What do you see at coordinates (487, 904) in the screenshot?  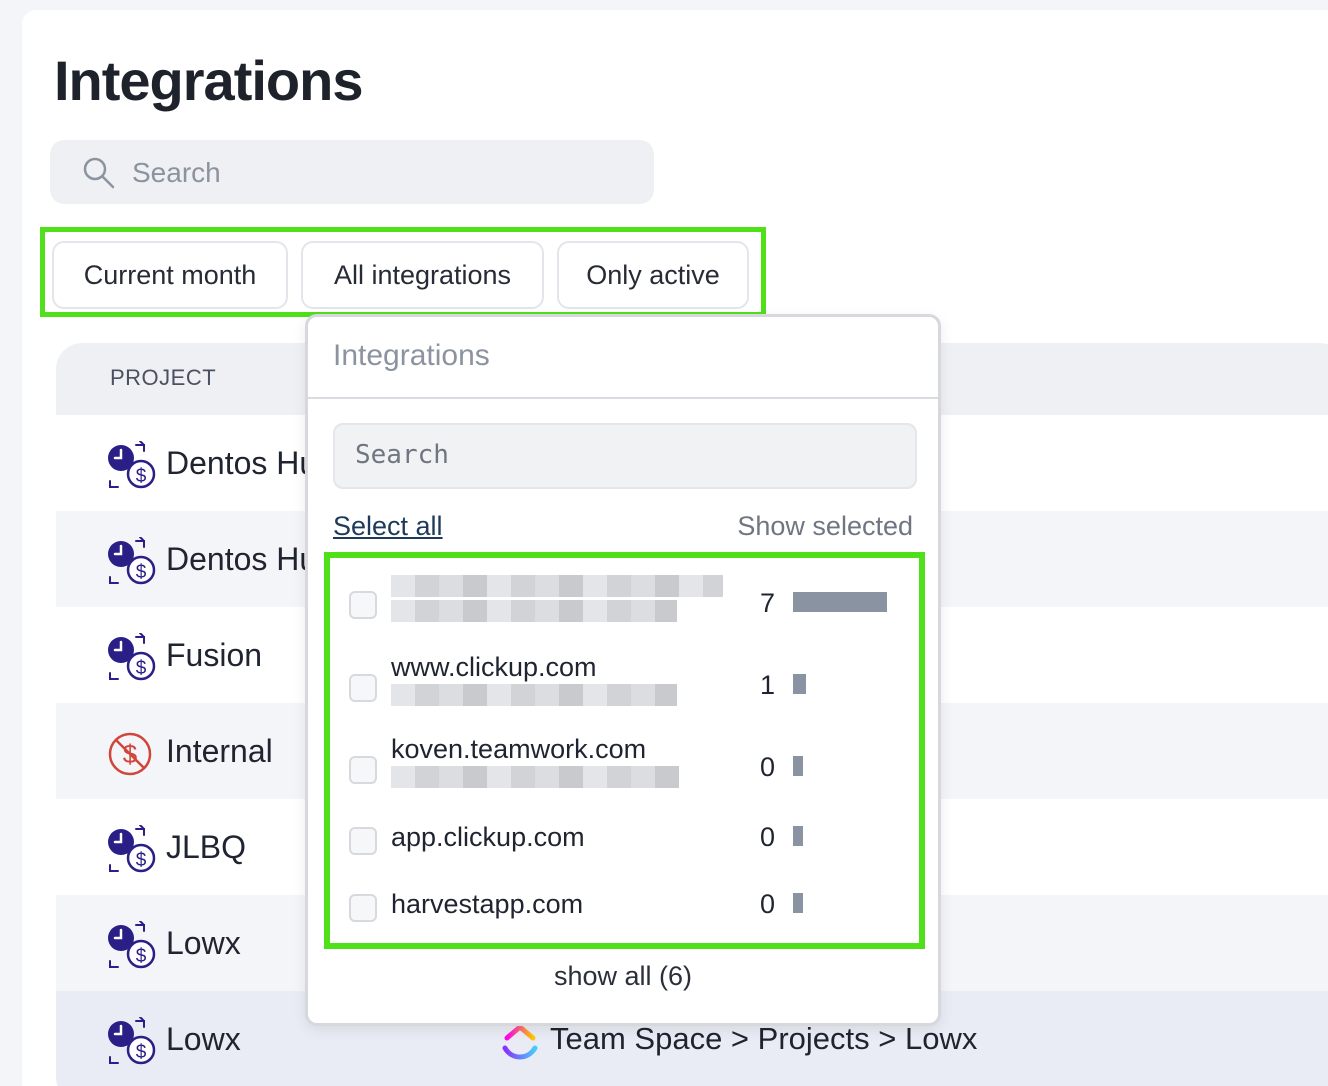 I see `item-name: harvestapp.com` at bounding box center [487, 904].